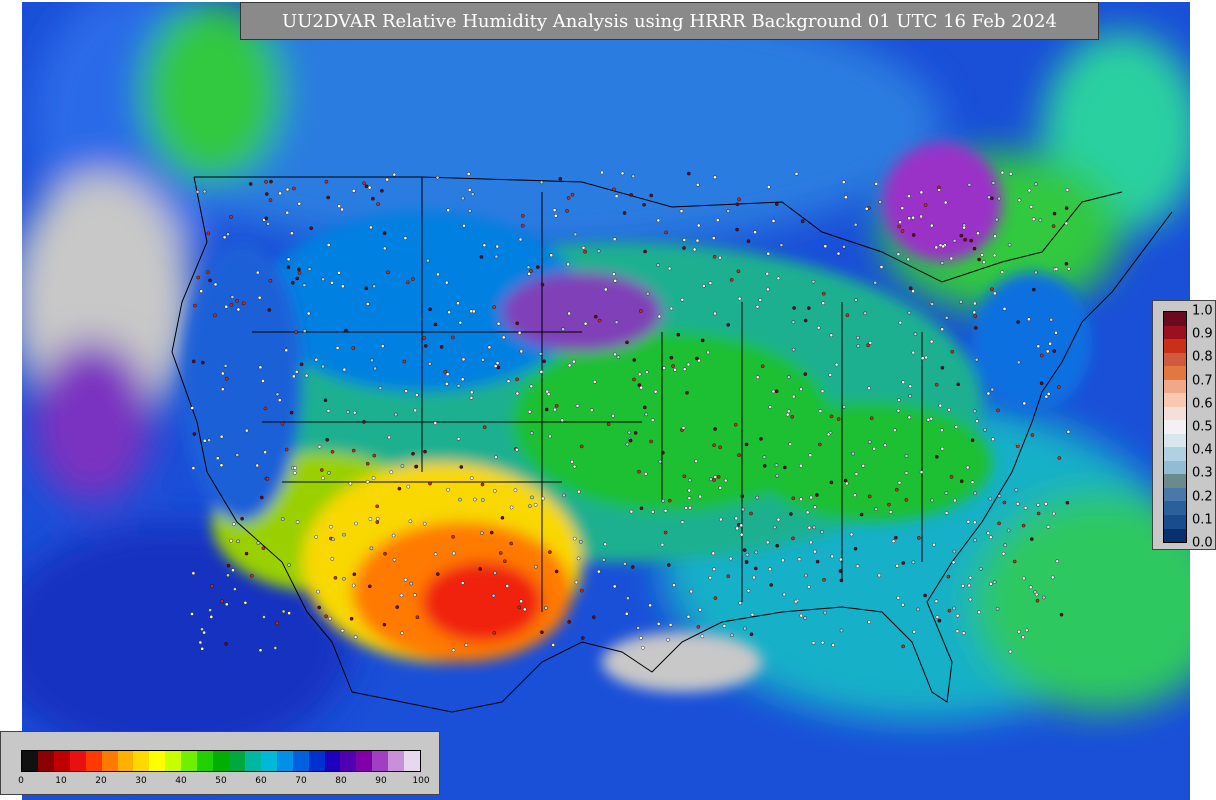 The image size is (1216, 800). What do you see at coordinates (181, 781) in the screenshot?
I see `colorbar-tick-label: 40` at bounding box center [181, 781].